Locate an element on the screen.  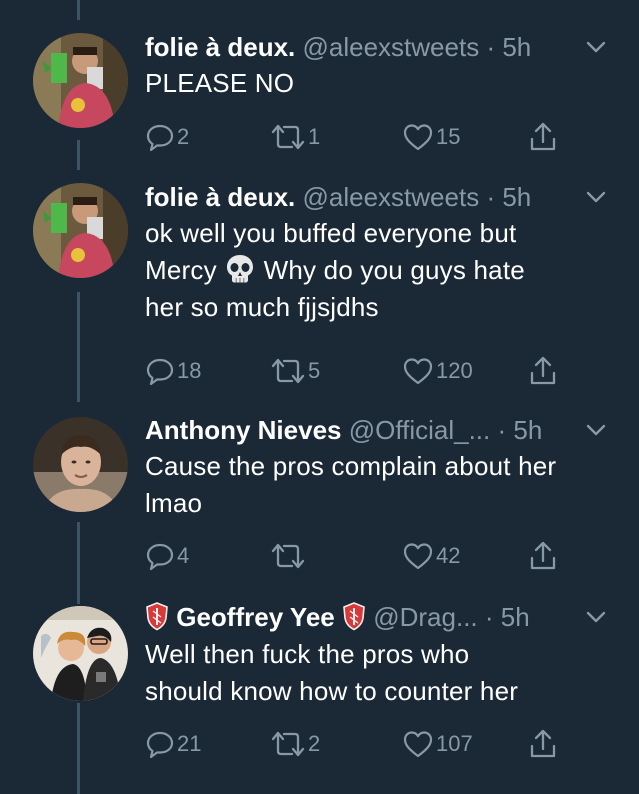
retweet-button is located at coordinates (289, 556).